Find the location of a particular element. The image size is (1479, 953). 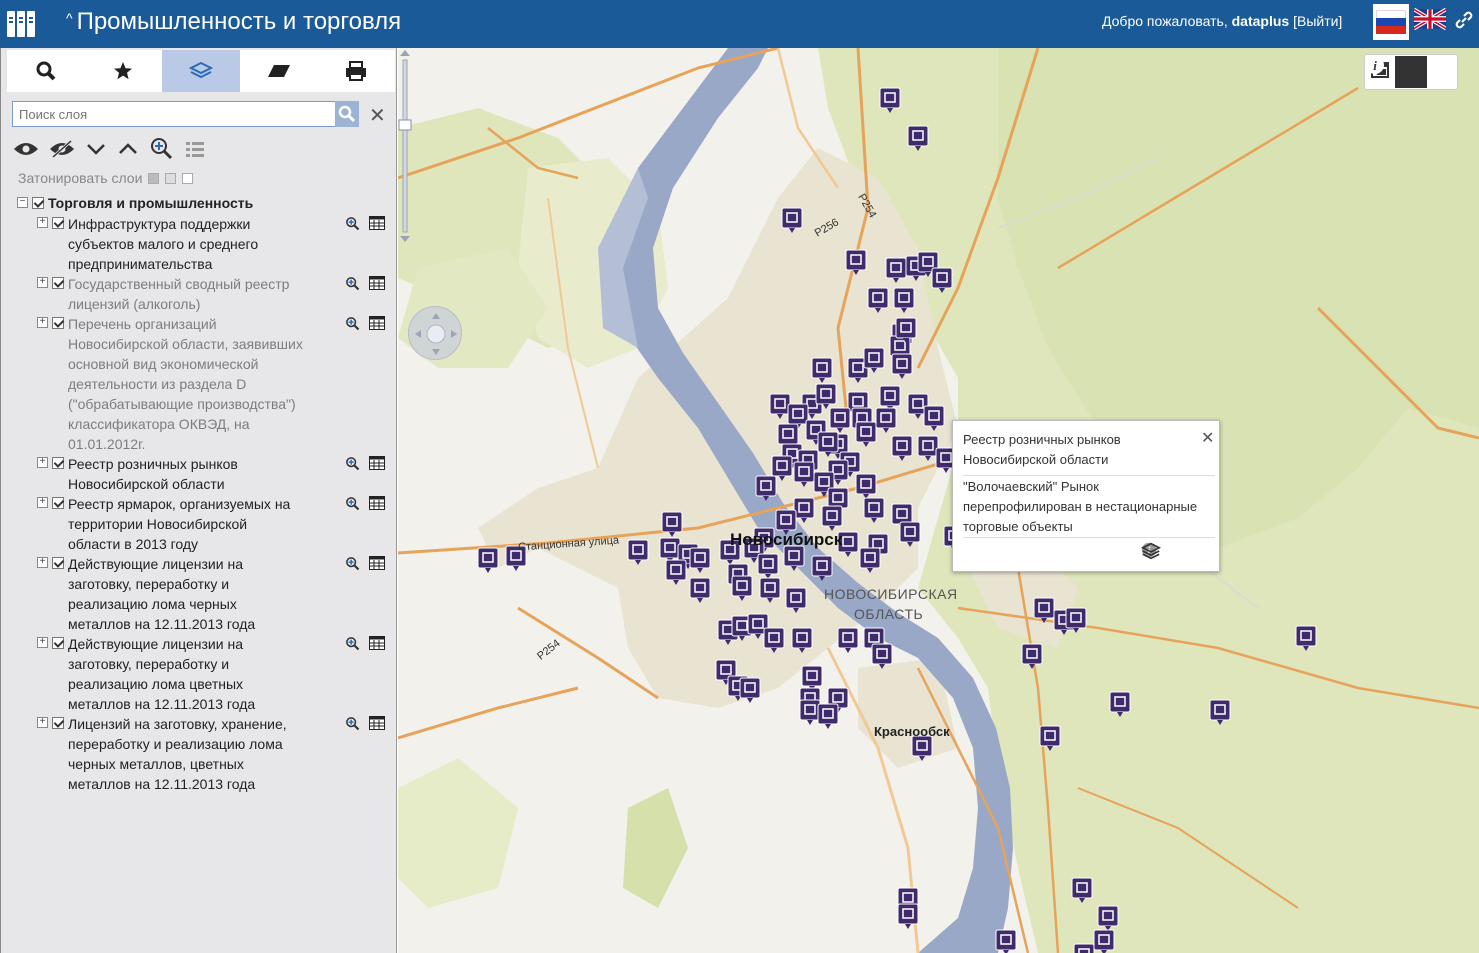

tab-print is located at coordinates (356, 71).